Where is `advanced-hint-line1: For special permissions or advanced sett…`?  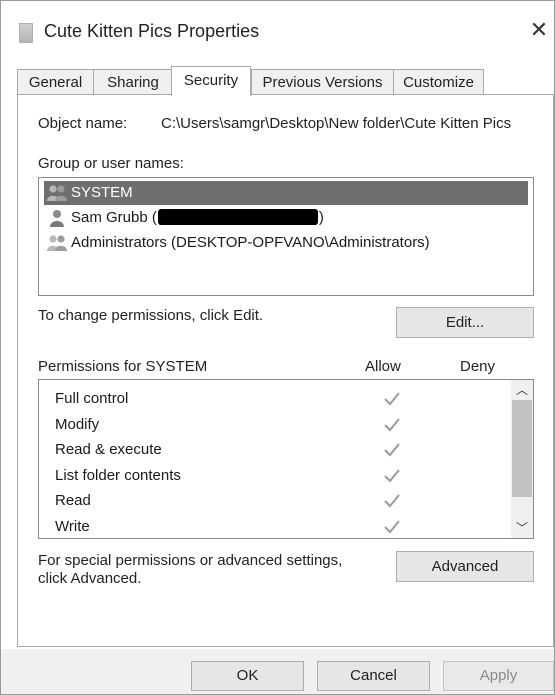 advanced-hint-line1: For special permissions or advanced sett… is located at coordinates (190, 560).